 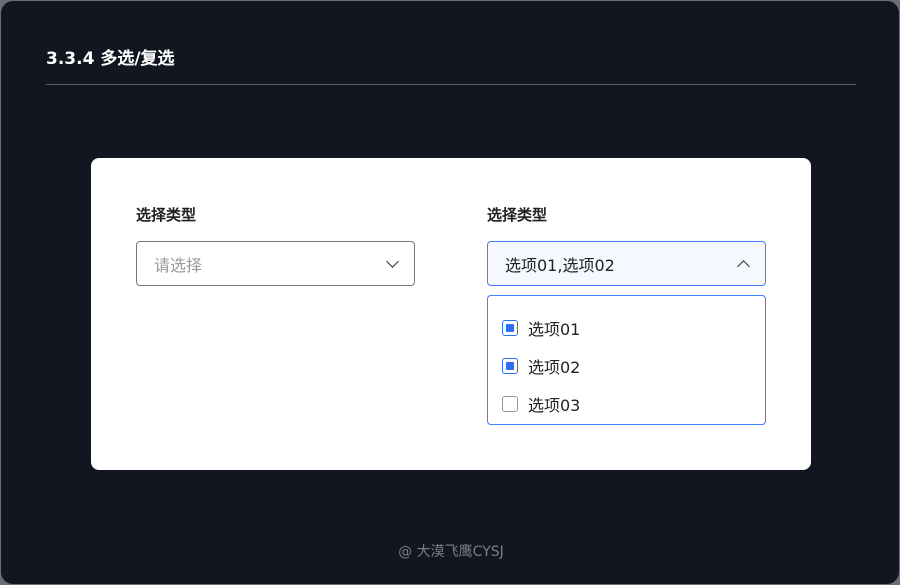 What do you see at coordinates (626, 404) in the screenshot?
I see `option-item: 选项03` at bounding box center [626, 404].